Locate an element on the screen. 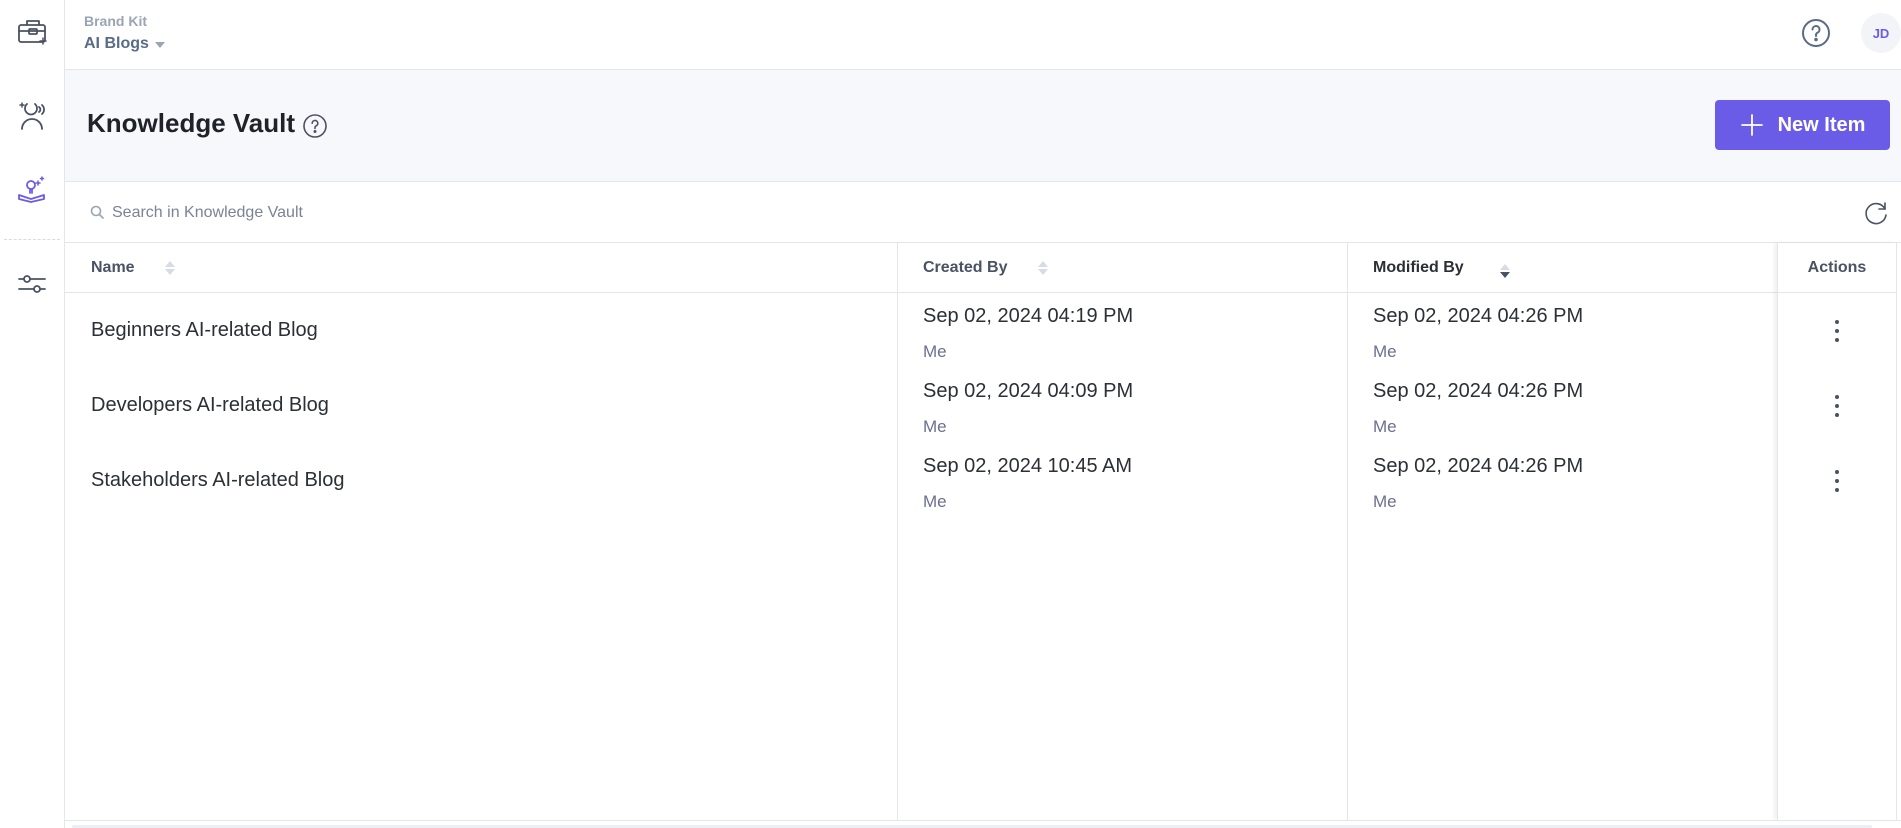  new-item-label: New Item is located at coordinates (1821, 124).